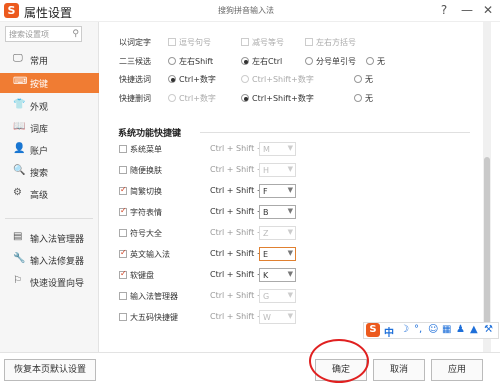 The width and height of the screenshot is (500, 386). I want to click on hotkey-checkbox: 英文输入法, so click(144, 254).